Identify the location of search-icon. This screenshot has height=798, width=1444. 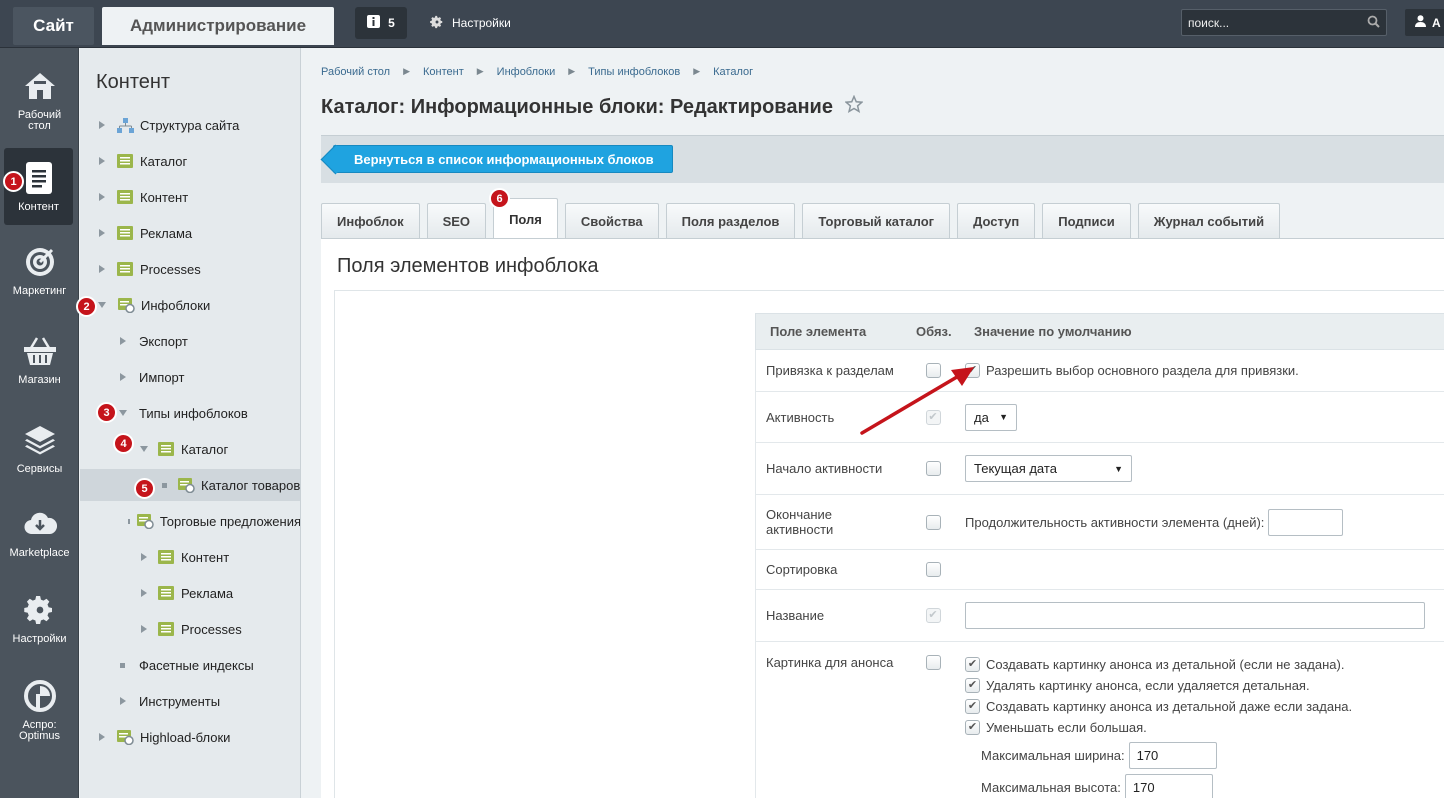
(1373, 23).